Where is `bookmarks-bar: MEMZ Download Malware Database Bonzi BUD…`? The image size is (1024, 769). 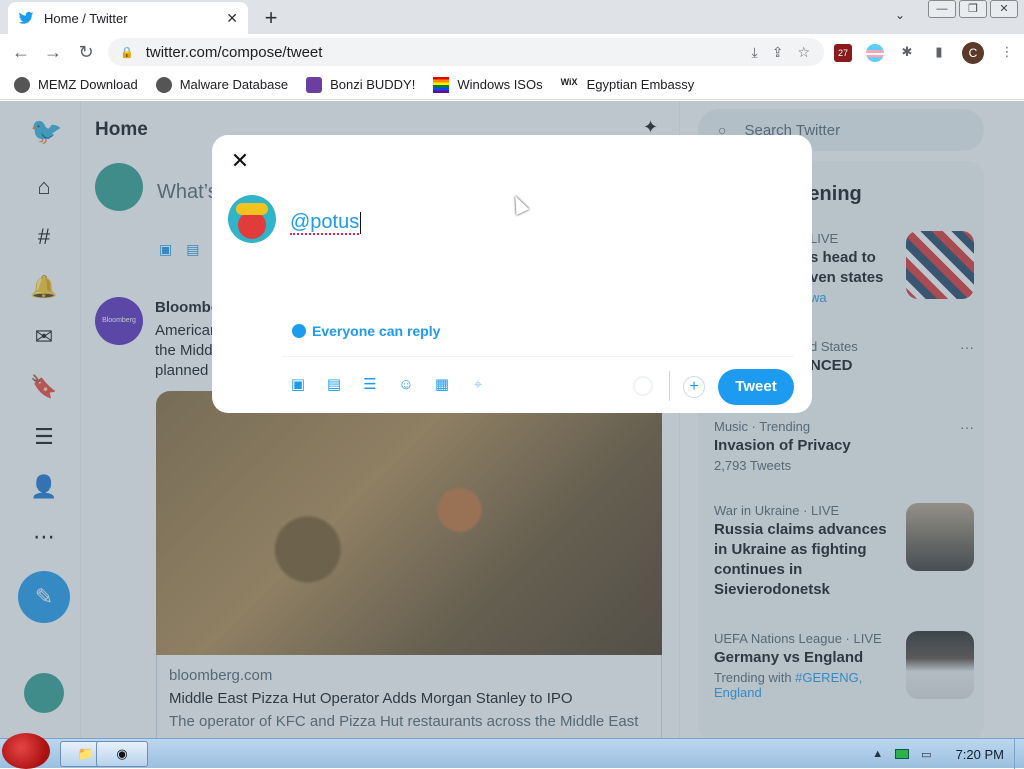
bookmarks-bar: MEMZ Download Malware Database Bonzi BUD… is located at coordinates (512, 85).